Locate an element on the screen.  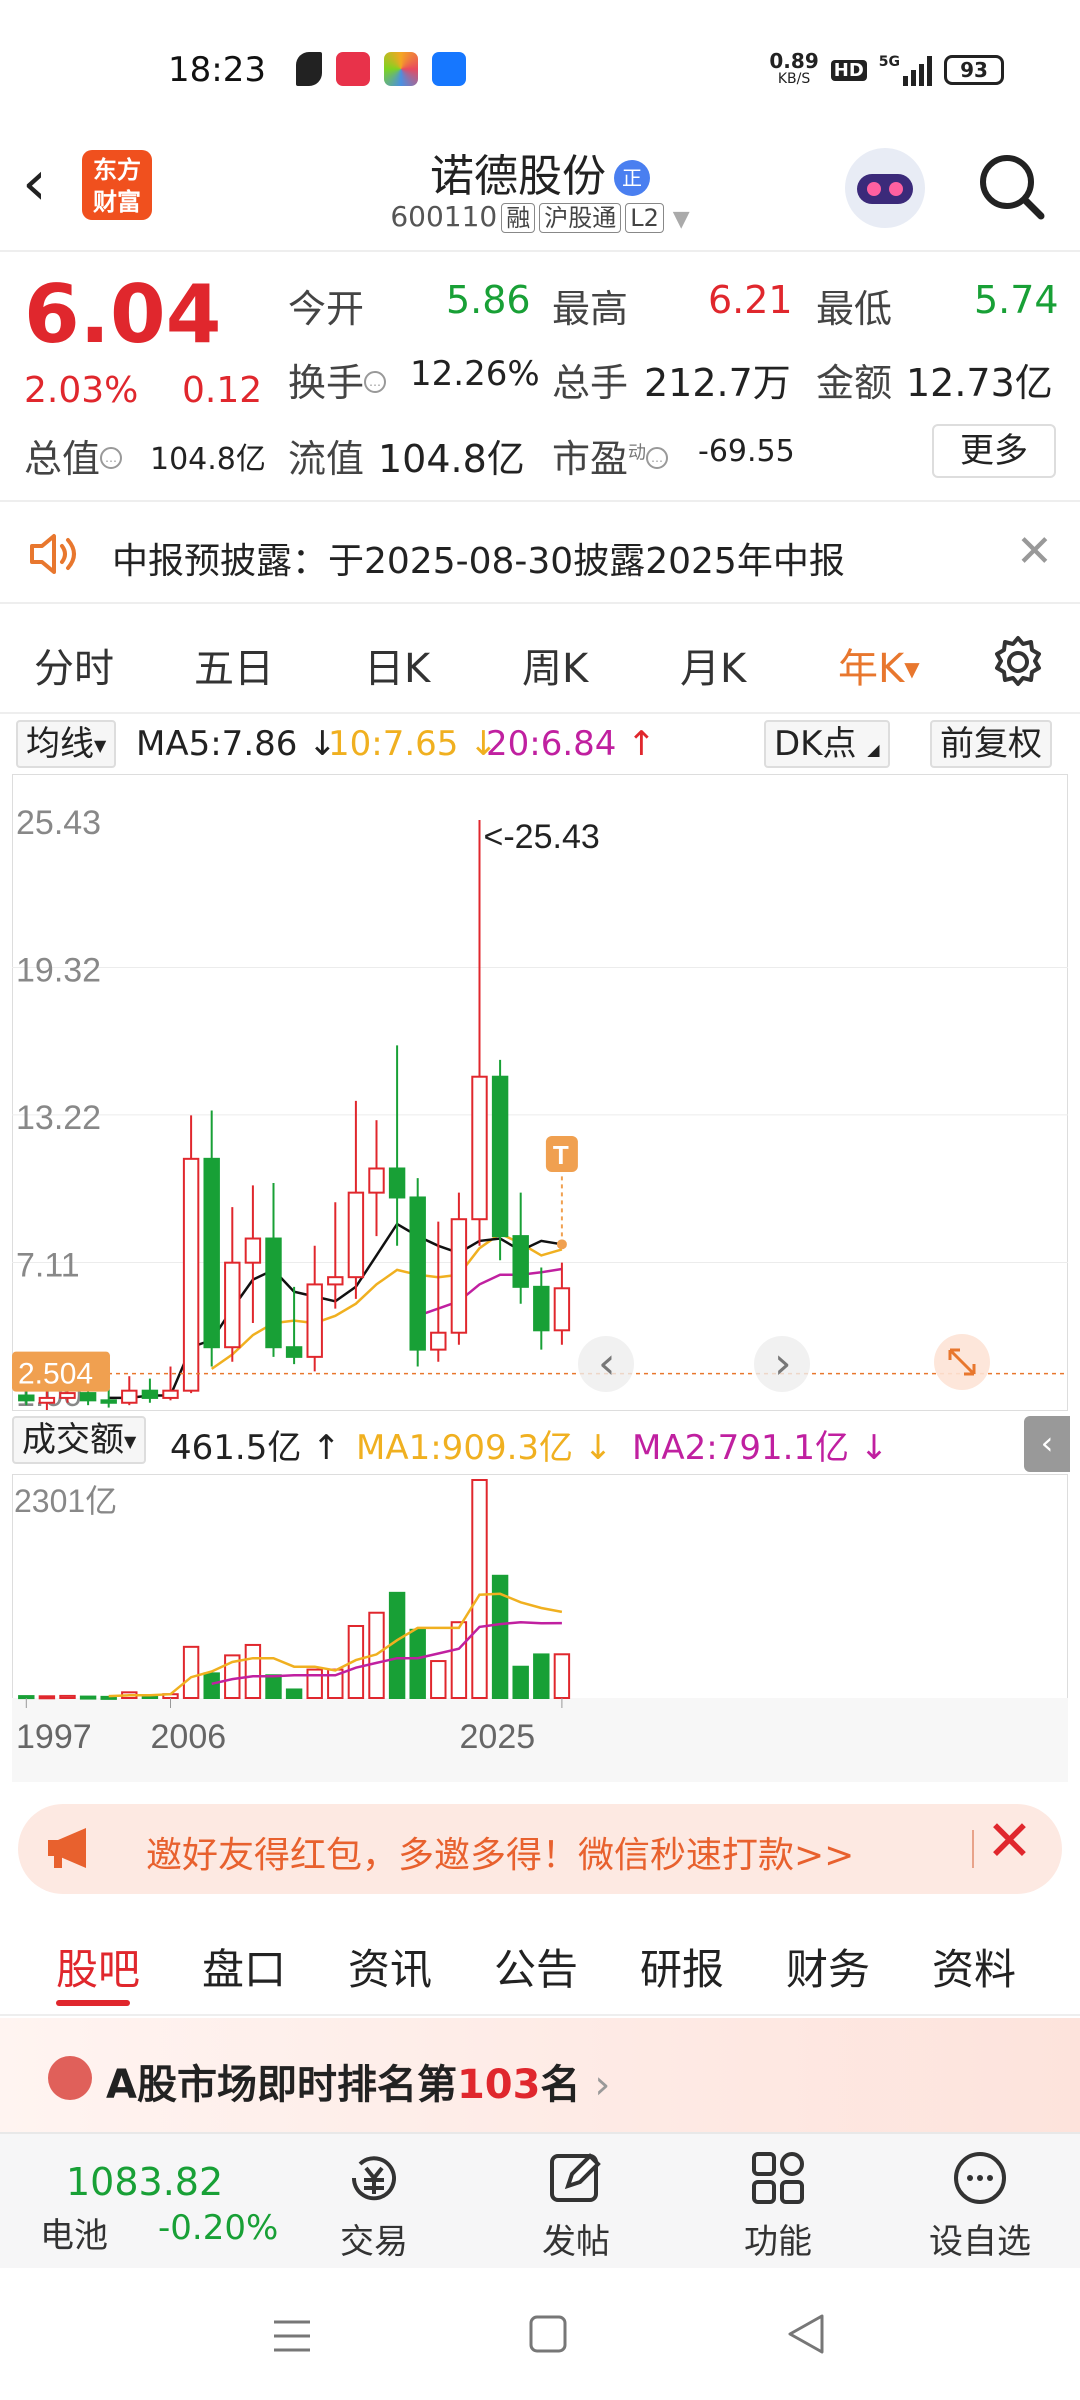
tab-five-day: 五日 is located at coordinates (234, 665).